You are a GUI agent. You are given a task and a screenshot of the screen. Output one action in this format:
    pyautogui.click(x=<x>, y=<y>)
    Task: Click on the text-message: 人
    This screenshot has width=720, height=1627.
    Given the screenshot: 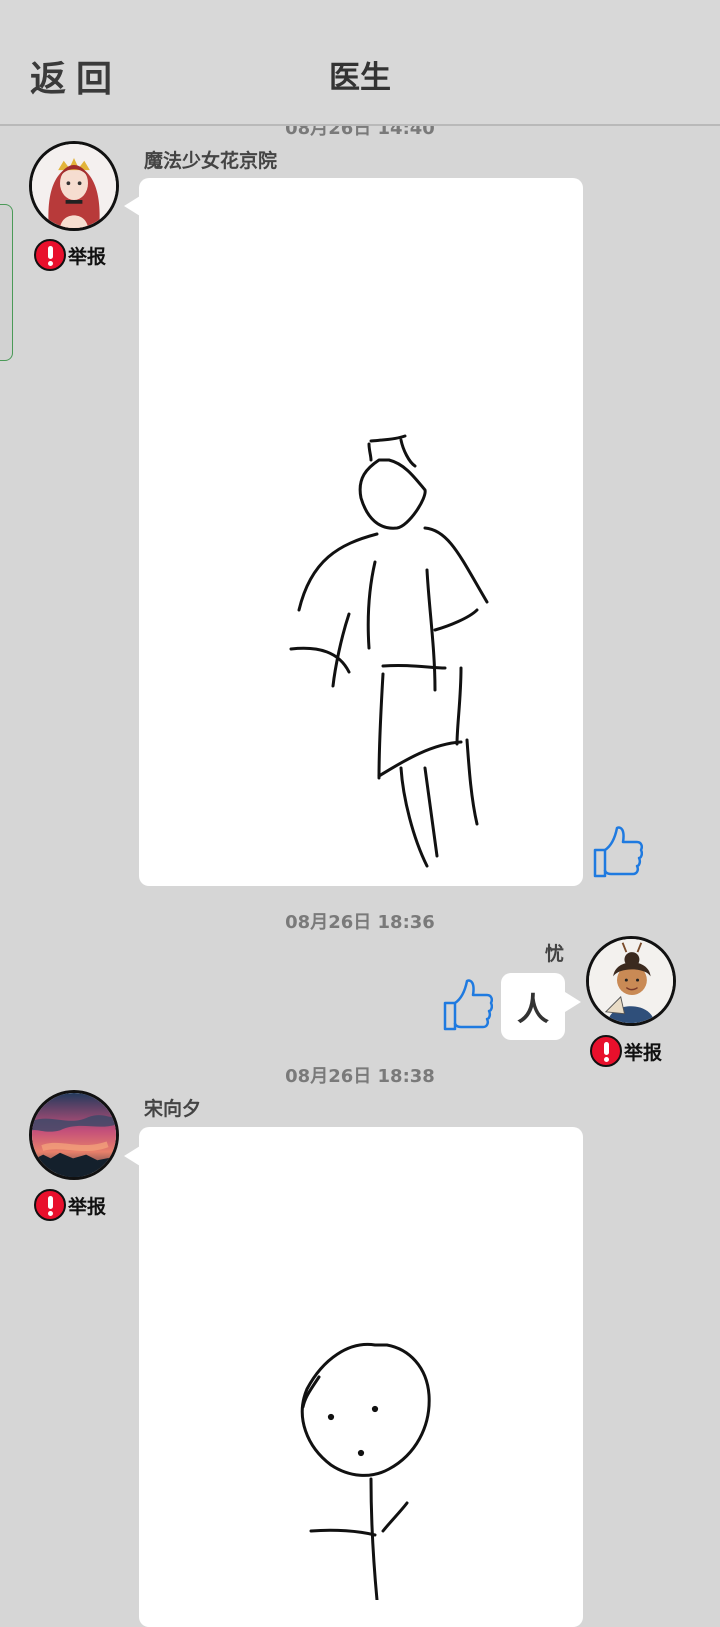 What is the action you would take?
    pyautogui.click(x=533, y=1006)
    